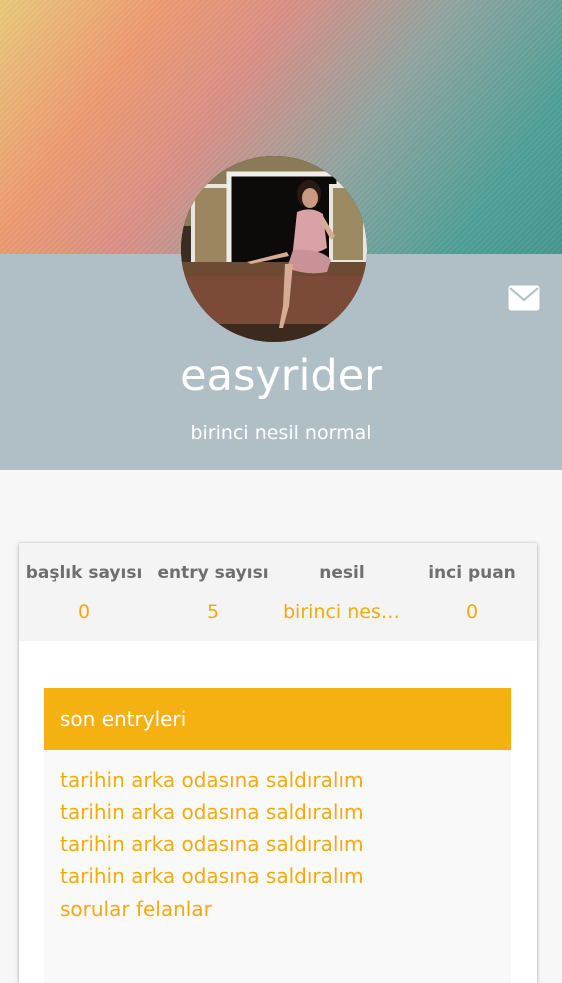 Image resolution: width=562 pixels, height=983 pixels. What do you see at coordinates (524, 298) in the screenshot?
I see `envelope-icon` at bounding box center [524, 298].